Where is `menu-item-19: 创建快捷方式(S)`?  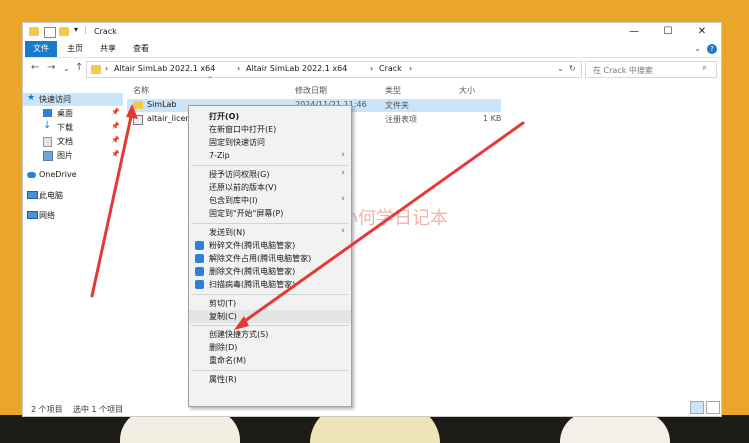 menu-item-19: 创建快捷方式(S) is located at coordinates (270, 334).